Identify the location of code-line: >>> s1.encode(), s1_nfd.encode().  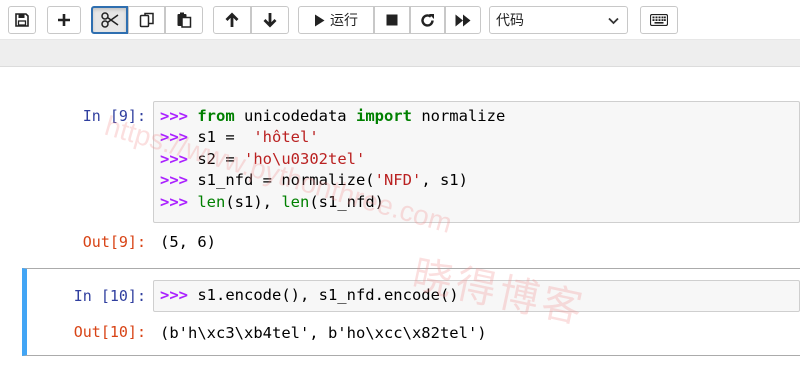
(309, 295).